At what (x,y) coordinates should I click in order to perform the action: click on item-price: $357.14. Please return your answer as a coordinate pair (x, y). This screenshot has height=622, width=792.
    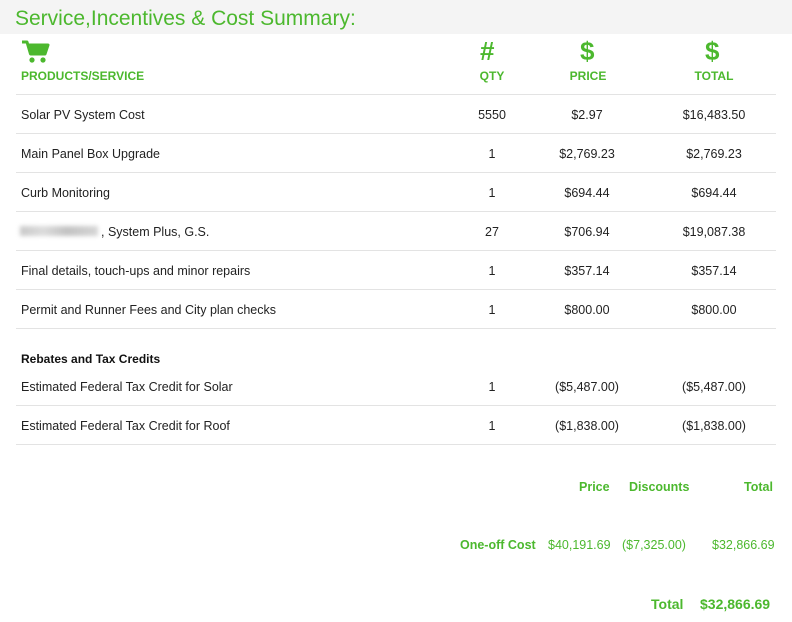
    Looking at the image, I should click on (587, 271).